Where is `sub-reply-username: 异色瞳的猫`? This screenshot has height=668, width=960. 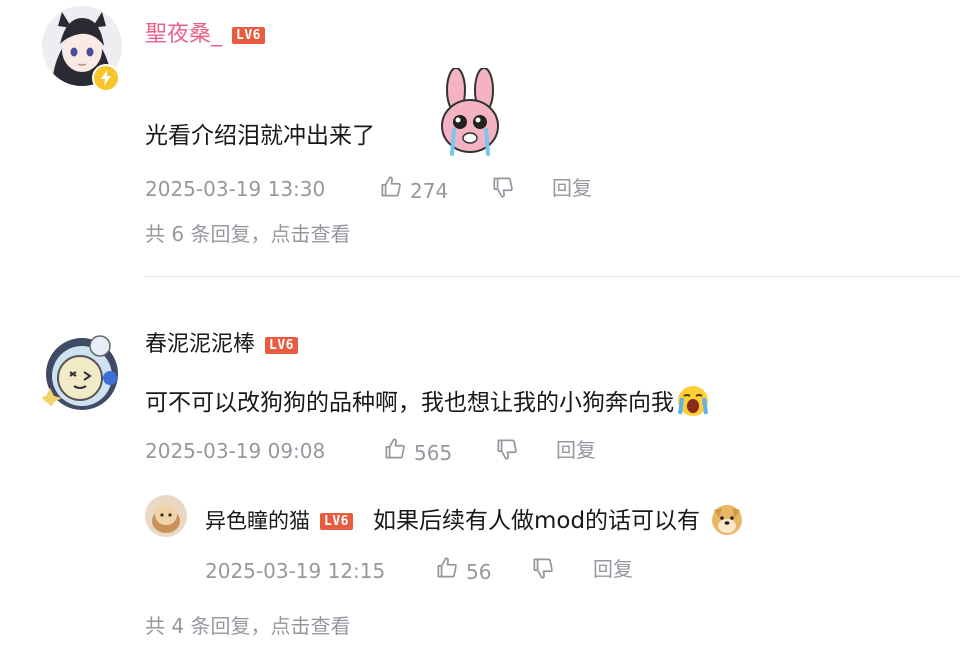 sub-reply-username: 异色瞳的猫 is located at coordinates (257, 521).